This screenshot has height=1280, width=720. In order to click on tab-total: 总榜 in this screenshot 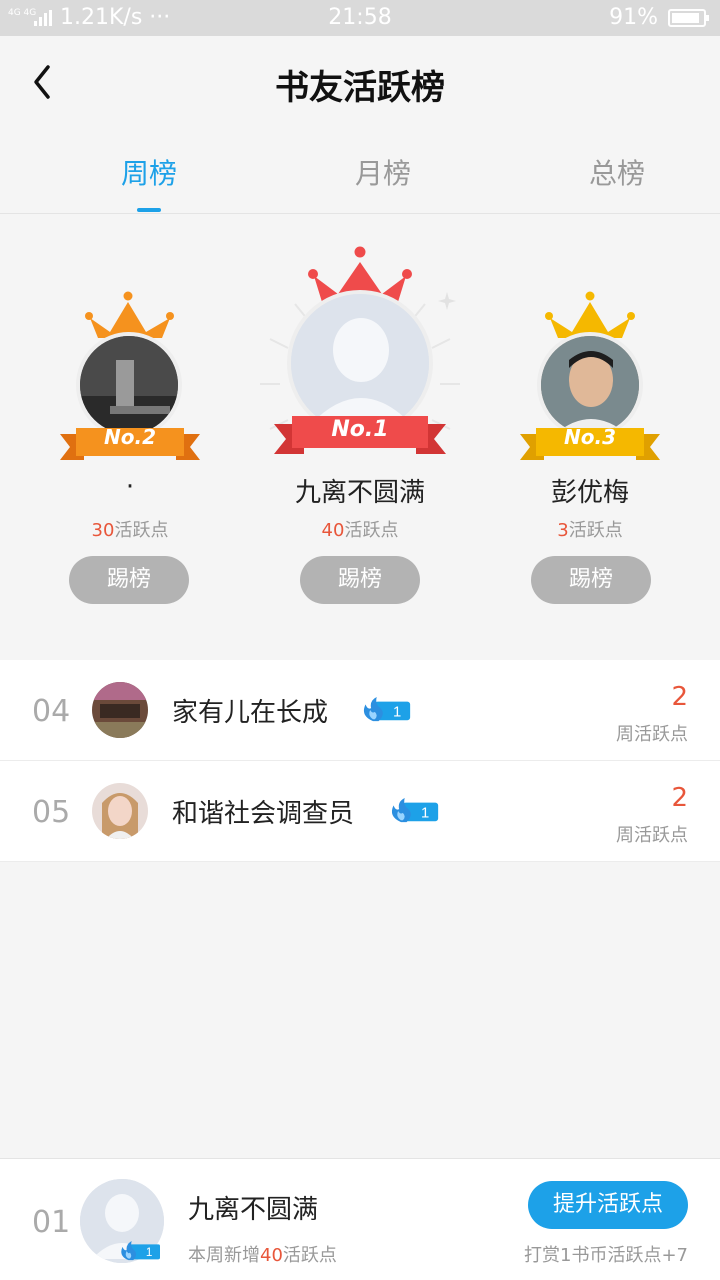, I will do `click(608, 172)`.